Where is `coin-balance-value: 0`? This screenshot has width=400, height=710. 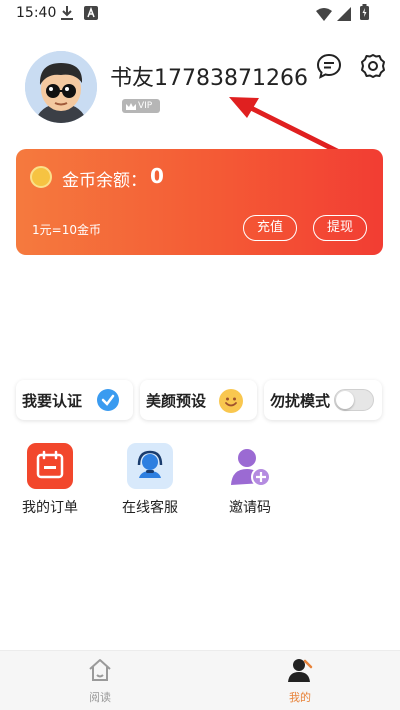 coin-balance-value: 0 is located at coordinates (157, 176).